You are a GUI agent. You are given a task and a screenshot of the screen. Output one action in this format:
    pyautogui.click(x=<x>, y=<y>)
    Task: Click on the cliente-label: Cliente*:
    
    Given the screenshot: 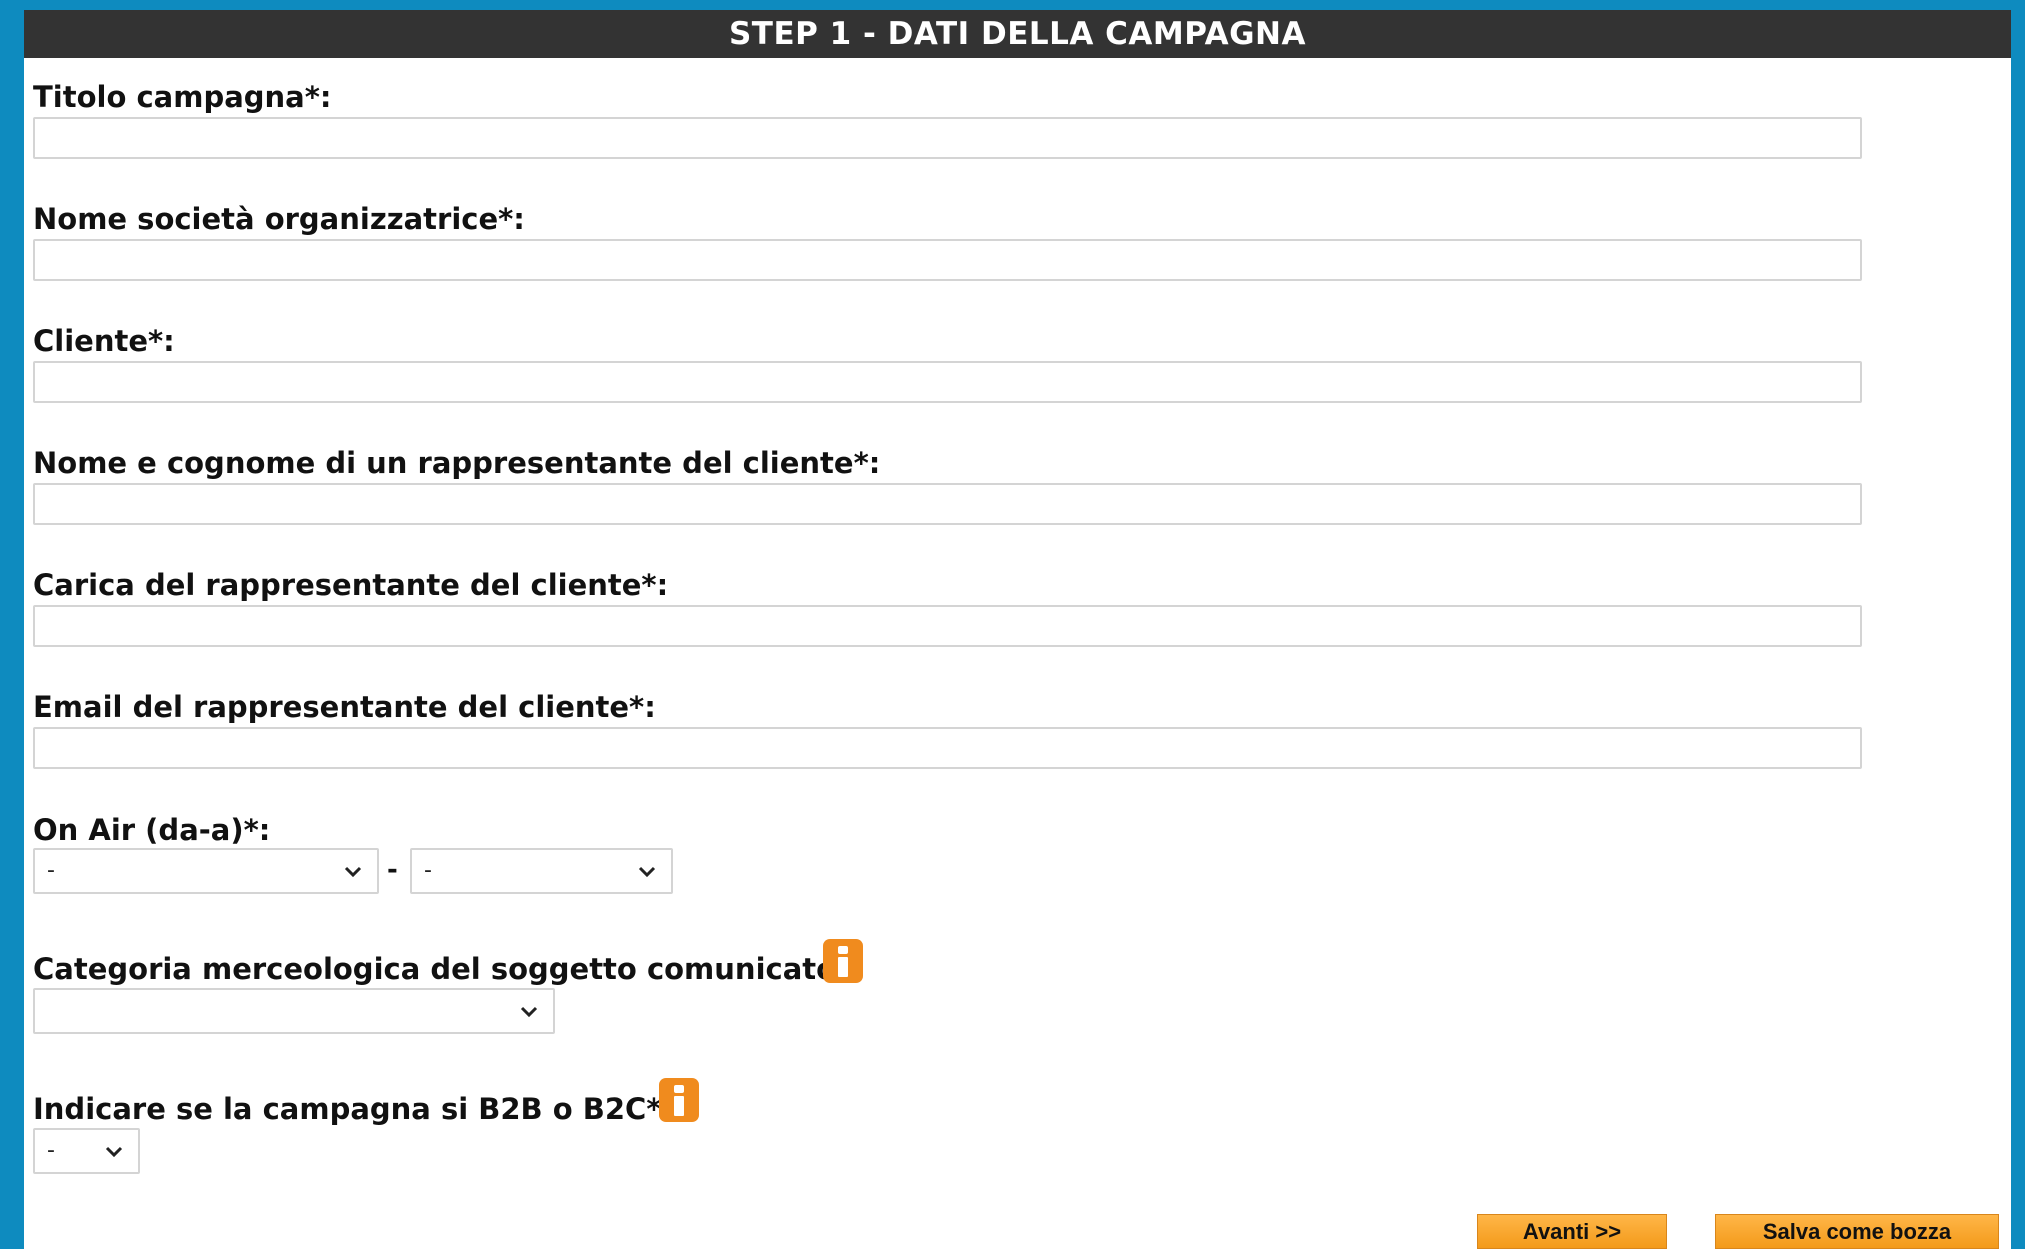 What is the action you would take?
    pyautogui.click(x=104, y=341)
    